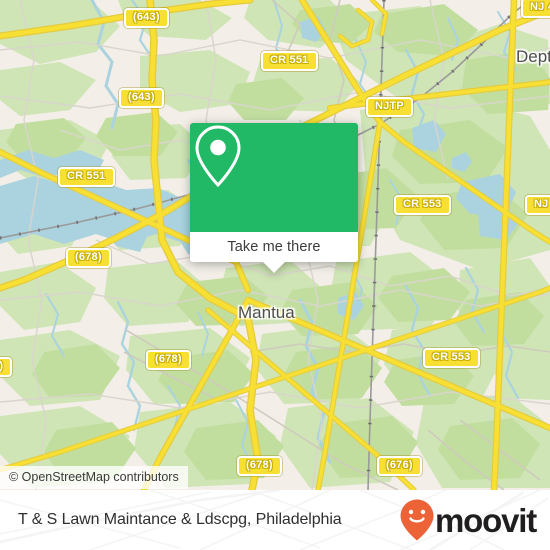  Describe the element at coordinates (486, 520) in the screenshot. I see `moovit-wordmark: moovit` at that location.